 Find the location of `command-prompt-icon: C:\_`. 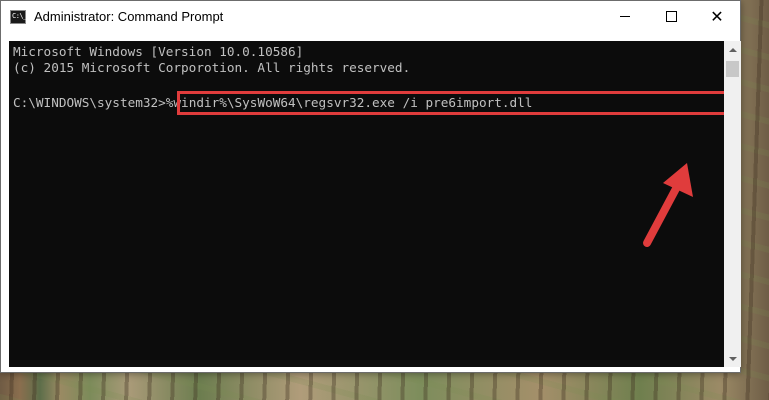

command-prompt-icon: C:\_ is located at coordinates (18, 17).